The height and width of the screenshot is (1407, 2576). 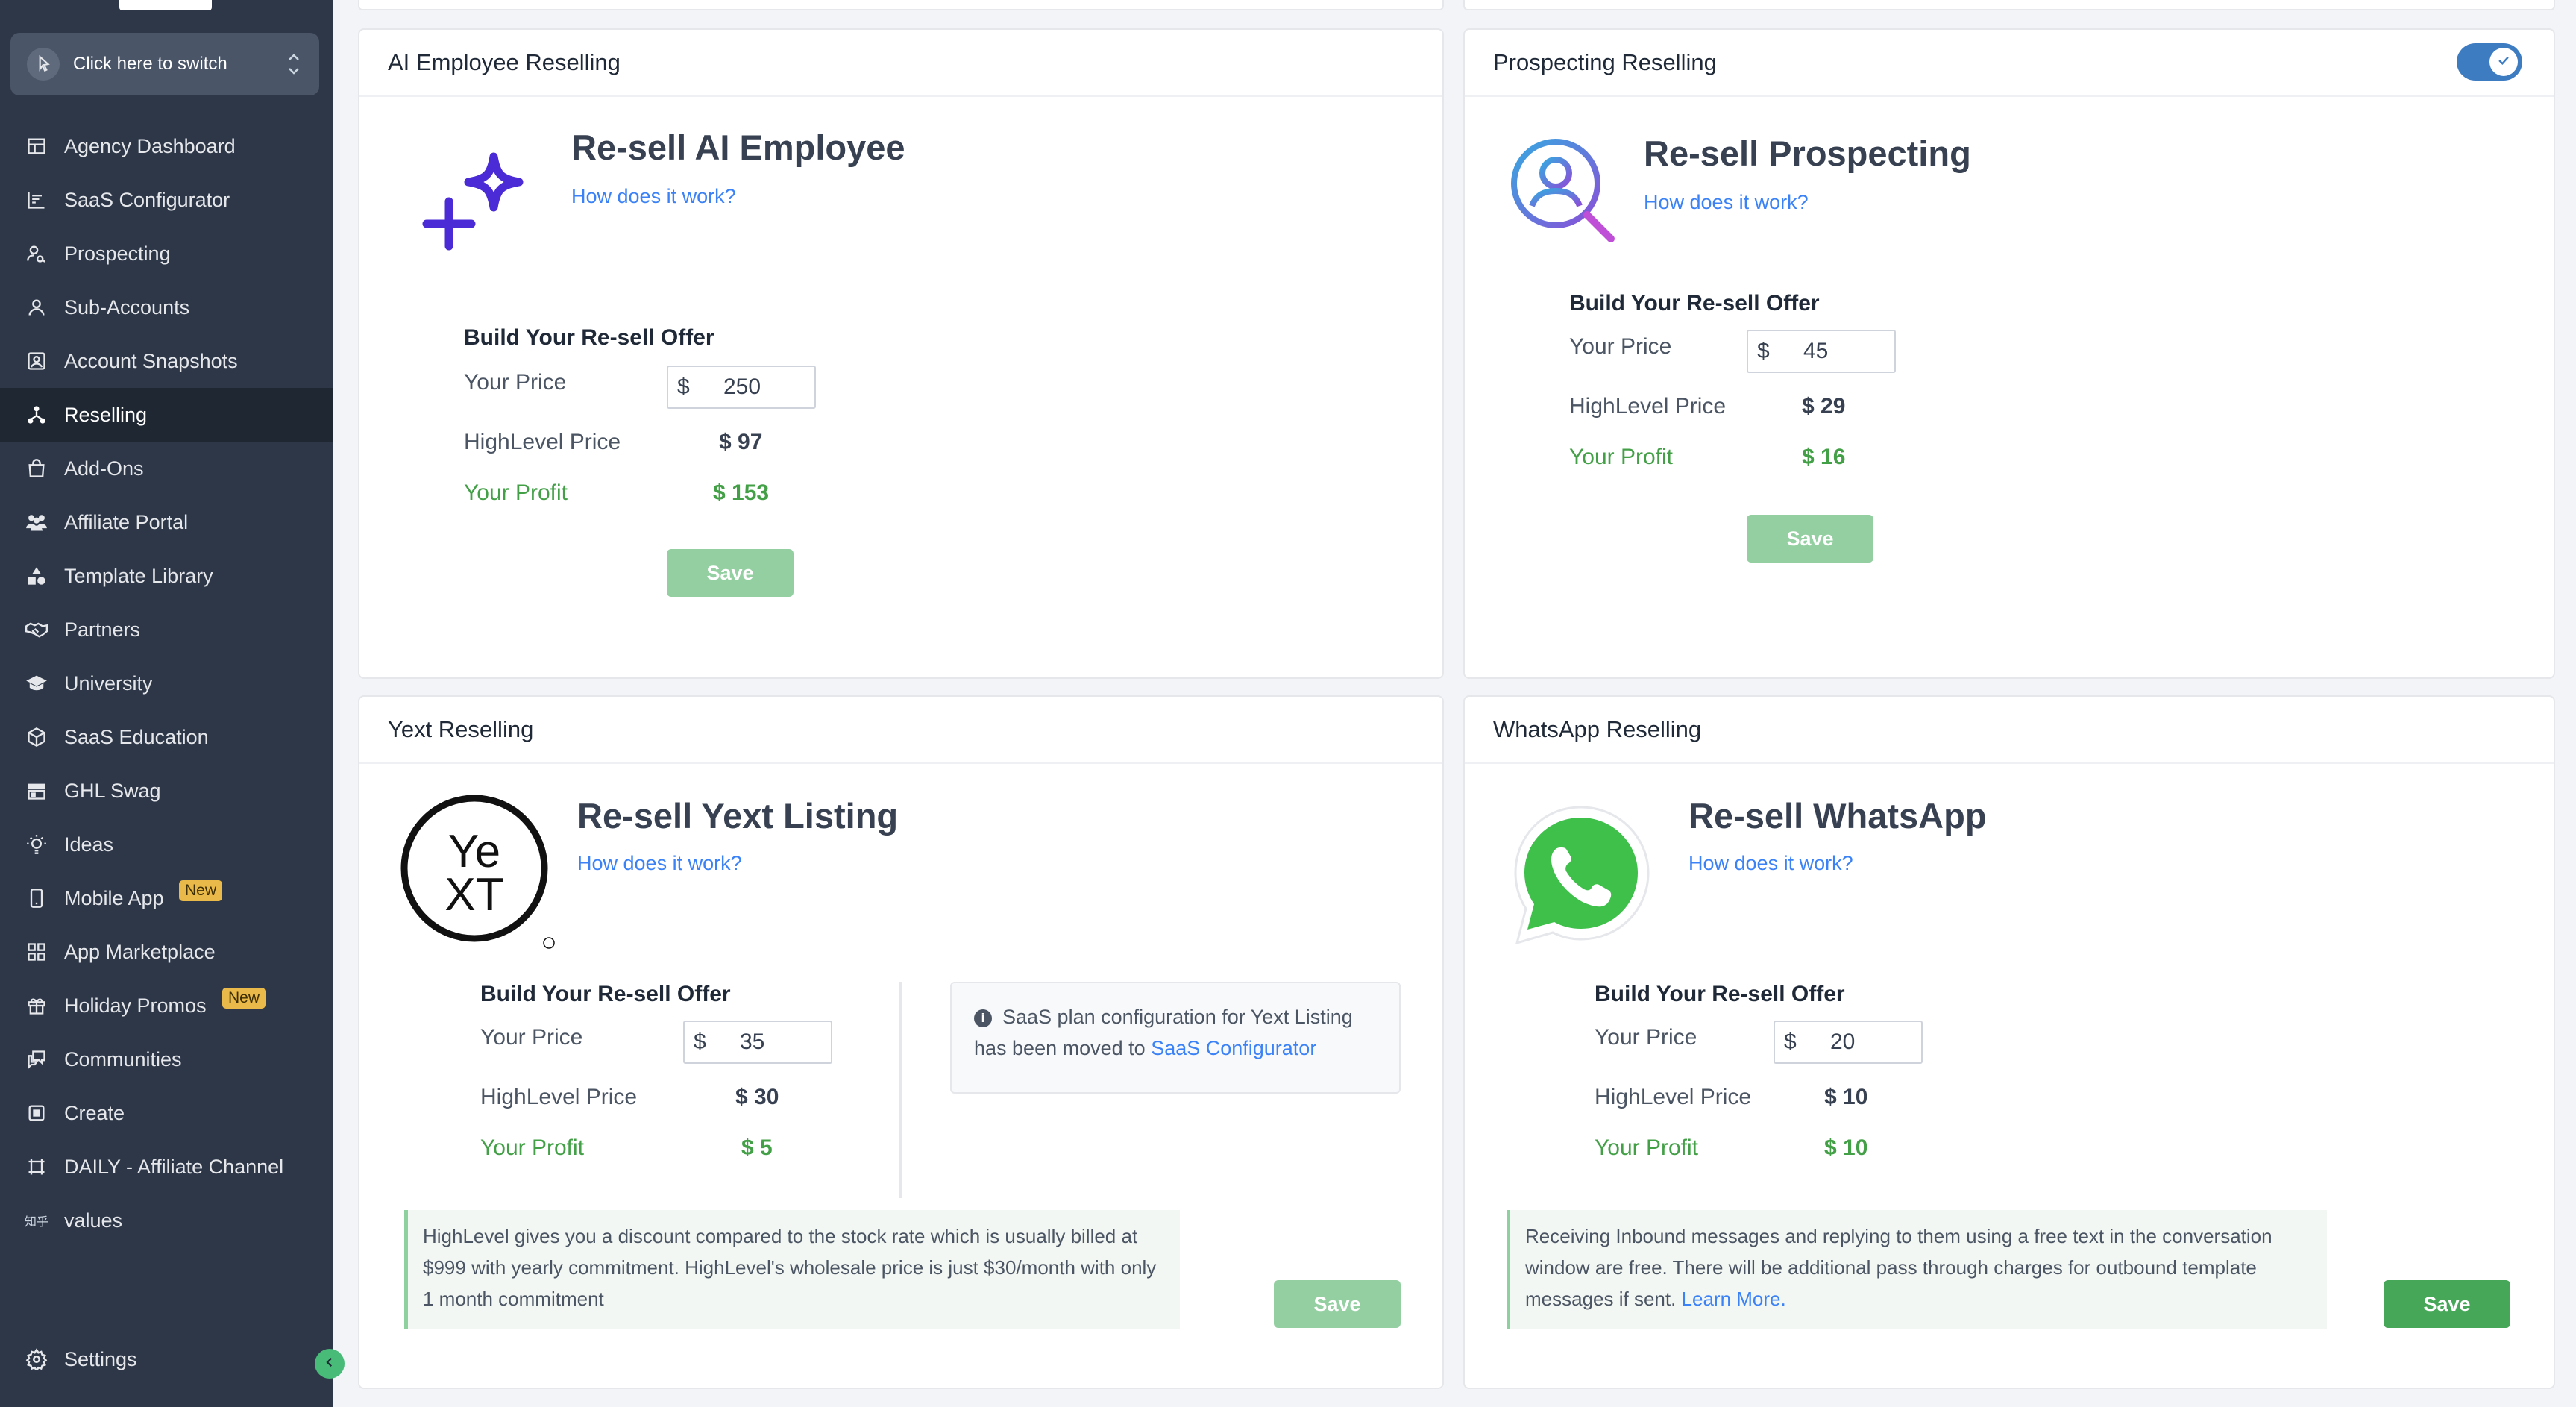 I want to click on sidebar-top-tab, so click(x=166, y=5).